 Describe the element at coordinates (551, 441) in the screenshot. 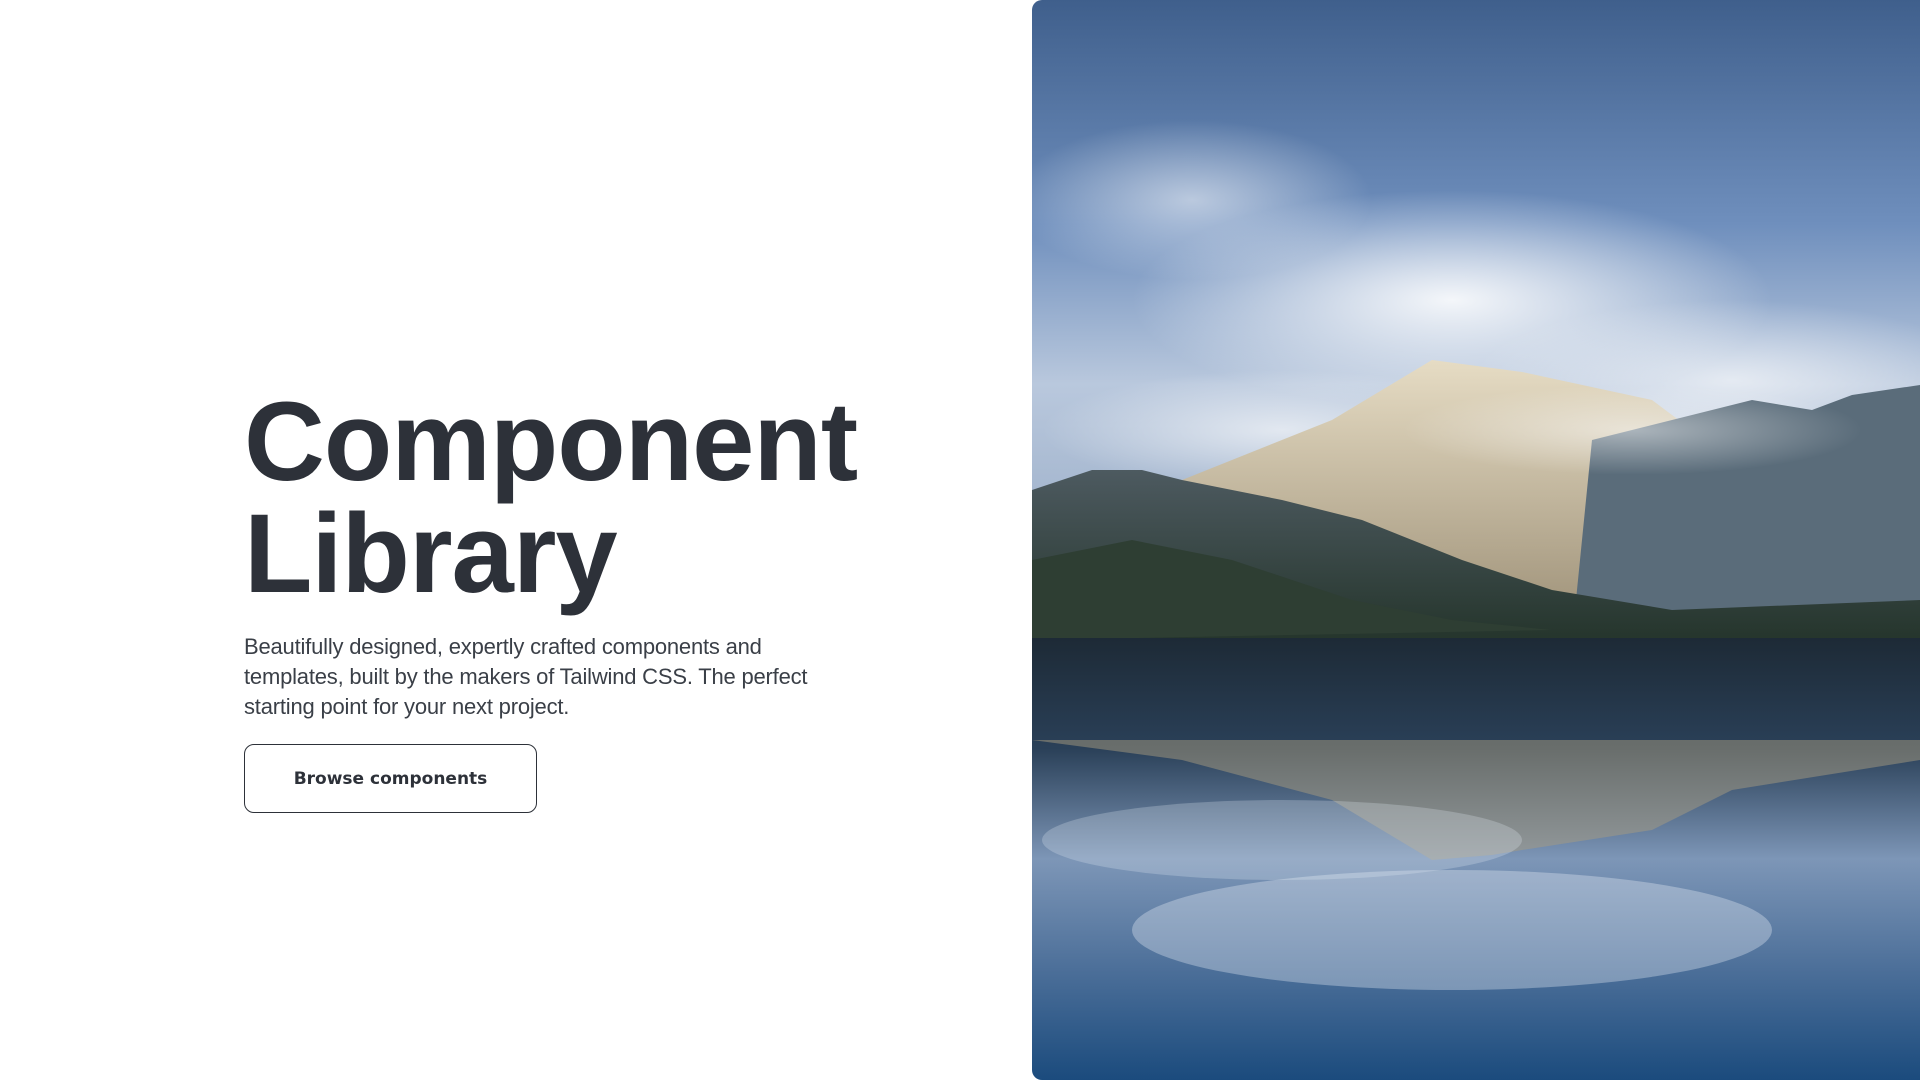

I see `hero-title-line-1: Component` at that location.